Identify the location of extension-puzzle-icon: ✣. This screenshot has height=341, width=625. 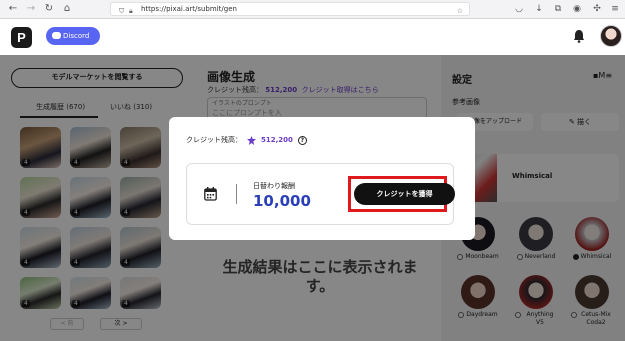
(597, 9).